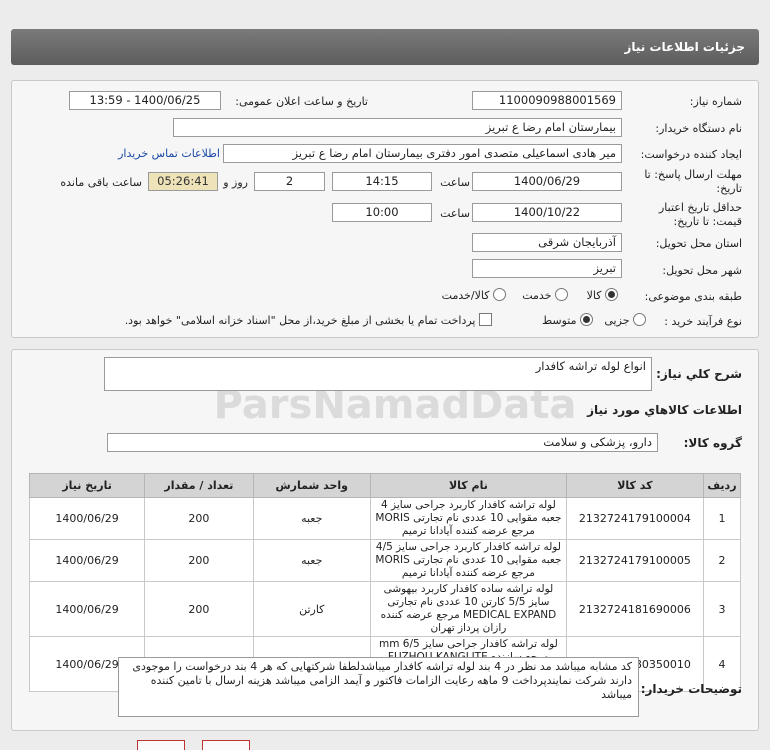  I want to click on col-qty-header: تعداد / مقدار, so click(199, 485).